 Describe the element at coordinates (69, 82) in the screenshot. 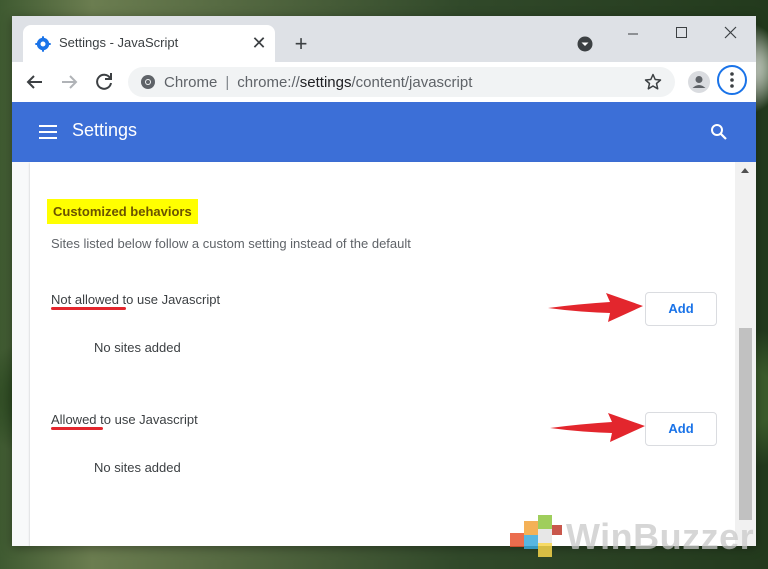

I see `forward-arrow-icon` at that location.